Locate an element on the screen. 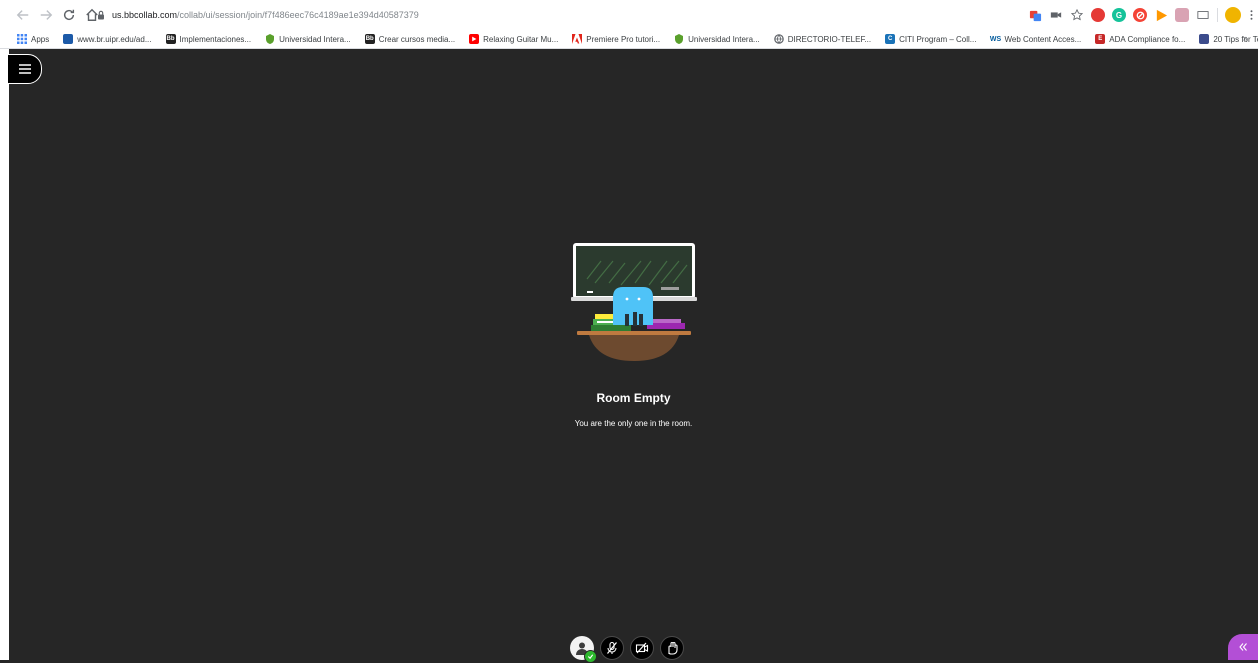 The width and height of the screenshot is (1258, 663). uipr-favicon is located at coordinates (68, 39).